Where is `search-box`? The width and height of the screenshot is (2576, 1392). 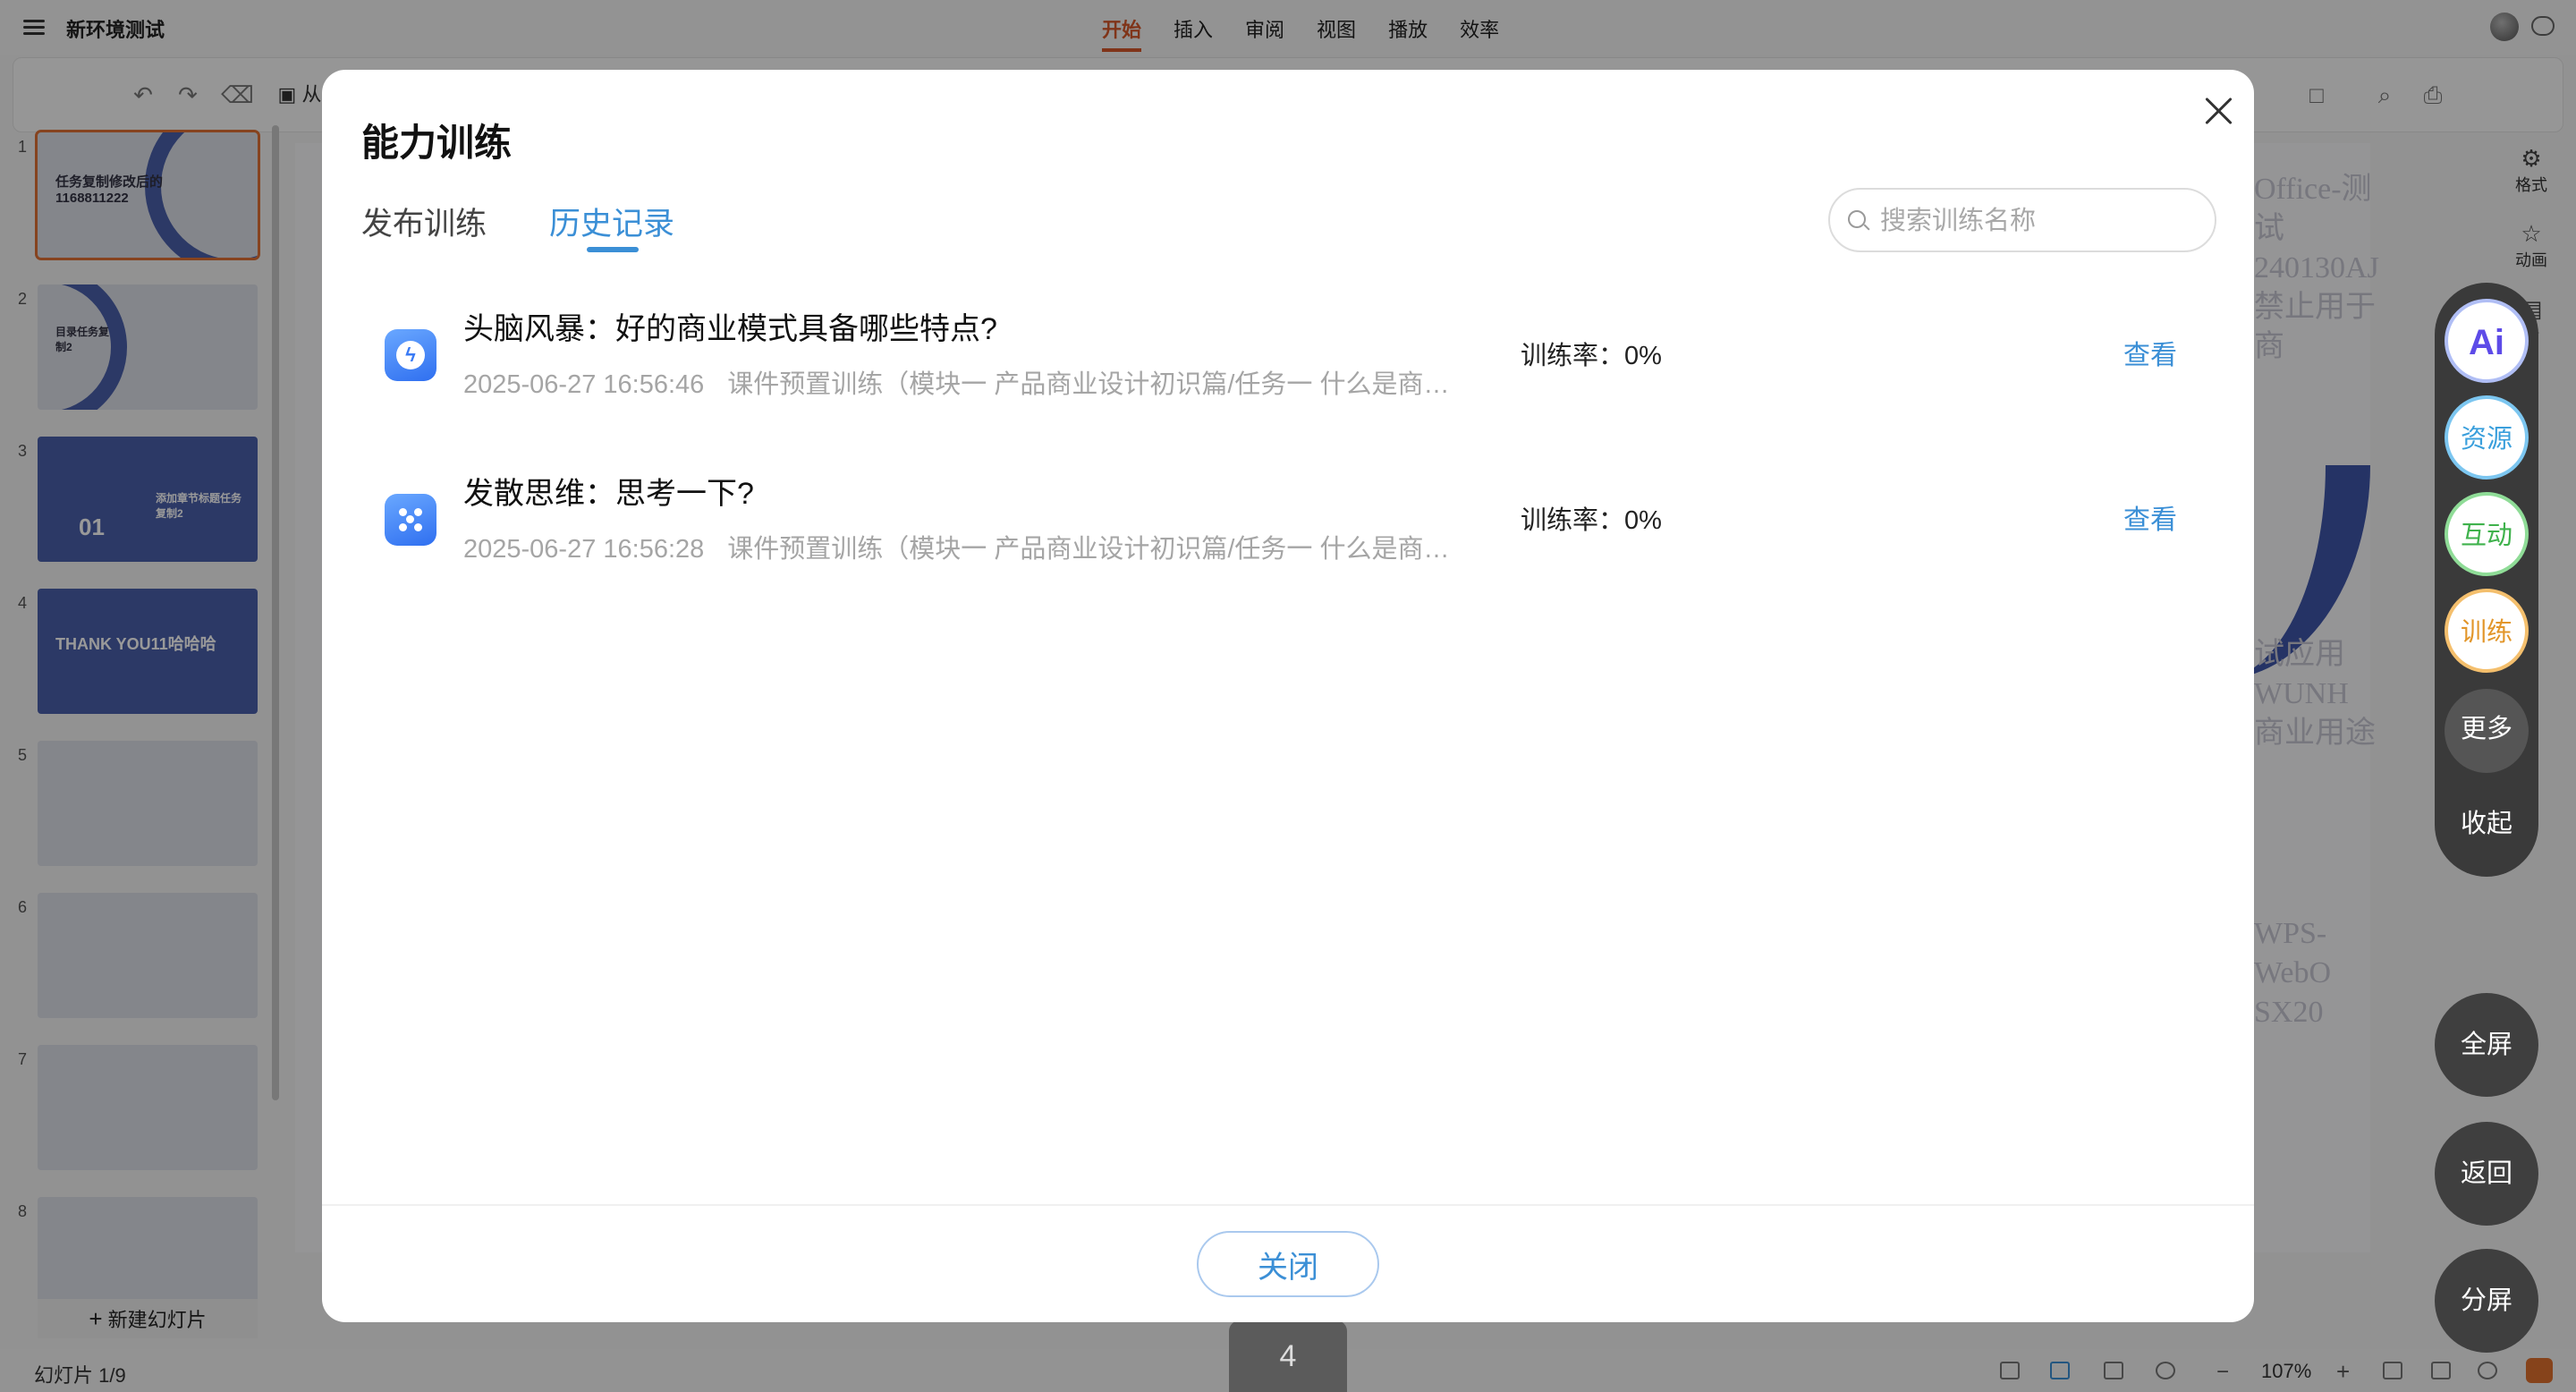
search-box is located at coordinates (2022, 220).